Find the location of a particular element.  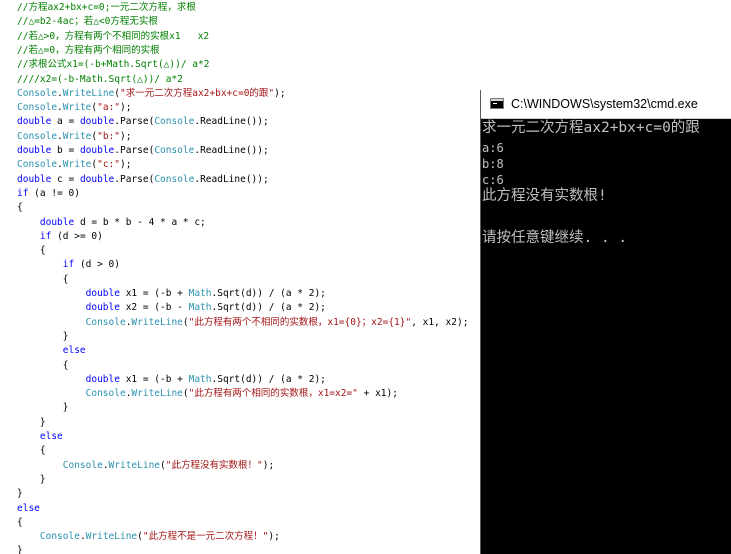

code-token: "b:" is located at coordinates (109, 136).